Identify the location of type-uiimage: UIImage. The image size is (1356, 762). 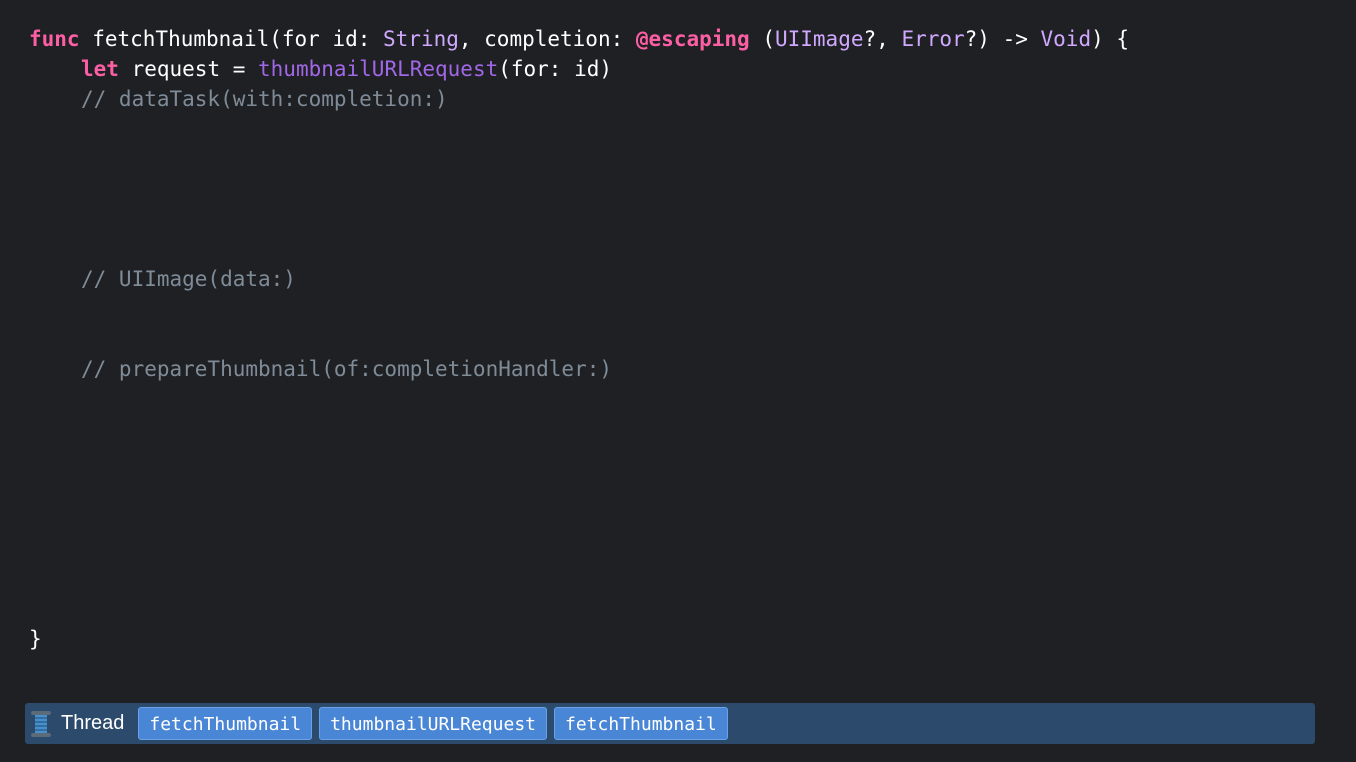
(819, 39).